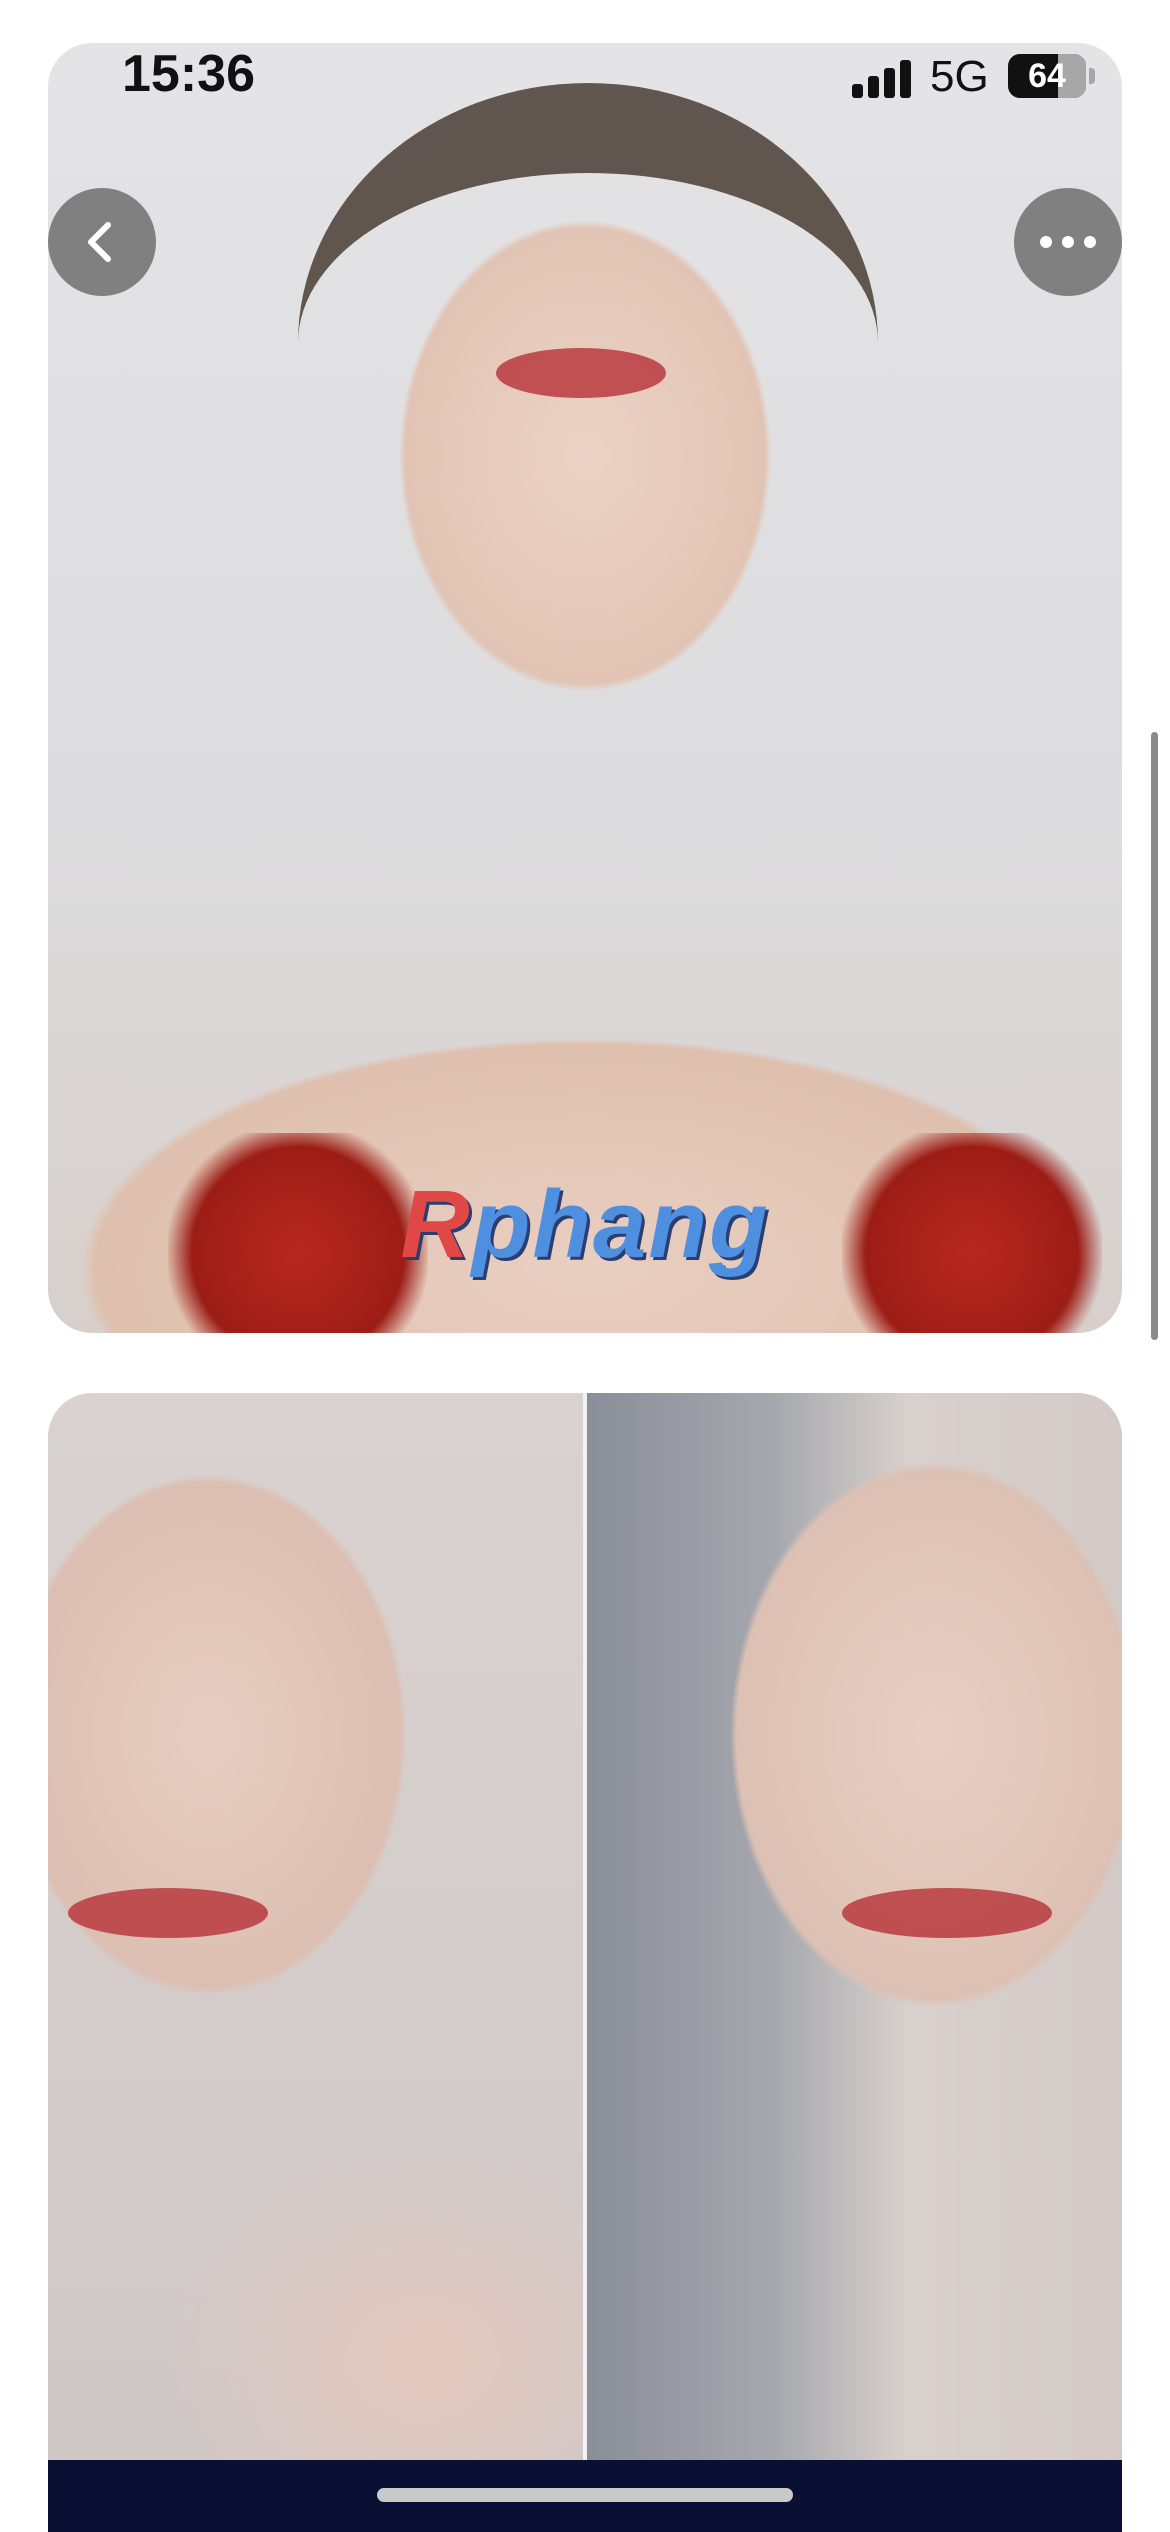  What do you see at coordinates (585, 75) in the screenshot?
I see `status-bar: 15:36 5G 64` at bounding box center [585, 75].